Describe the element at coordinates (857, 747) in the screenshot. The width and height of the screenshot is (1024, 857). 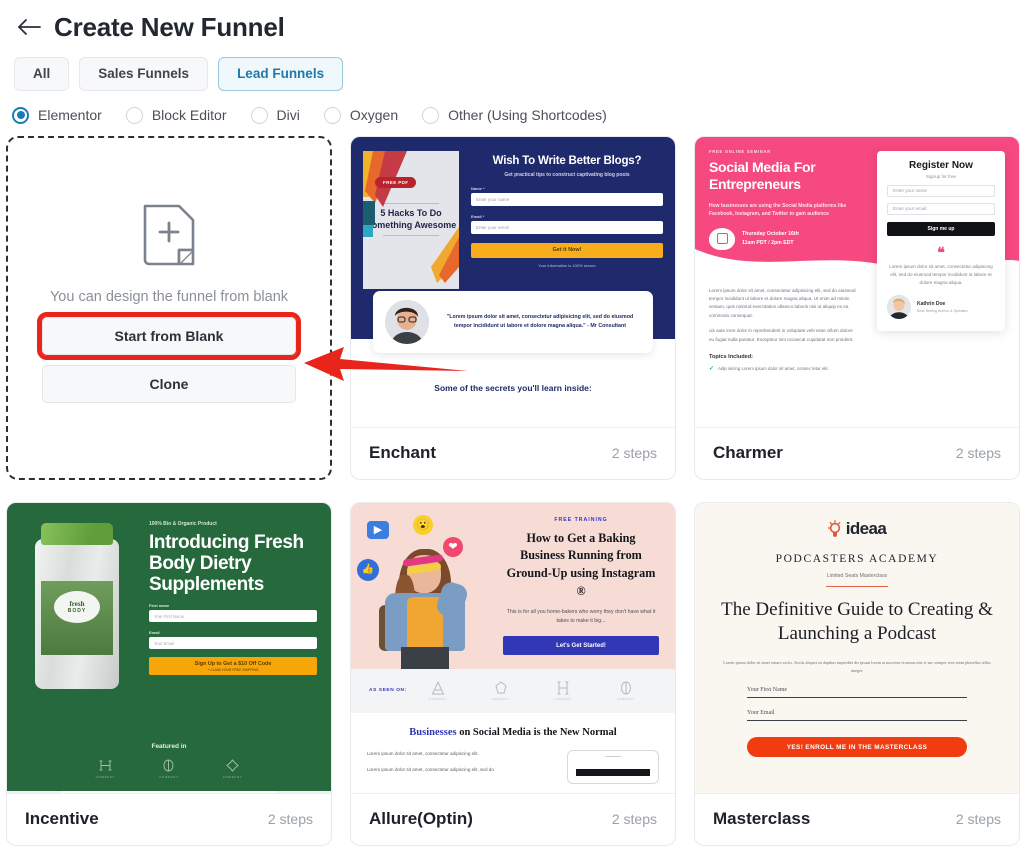
I see `preview-cta-button: YES! ENROLL ME IN THE MASTERCLASS` at that location.